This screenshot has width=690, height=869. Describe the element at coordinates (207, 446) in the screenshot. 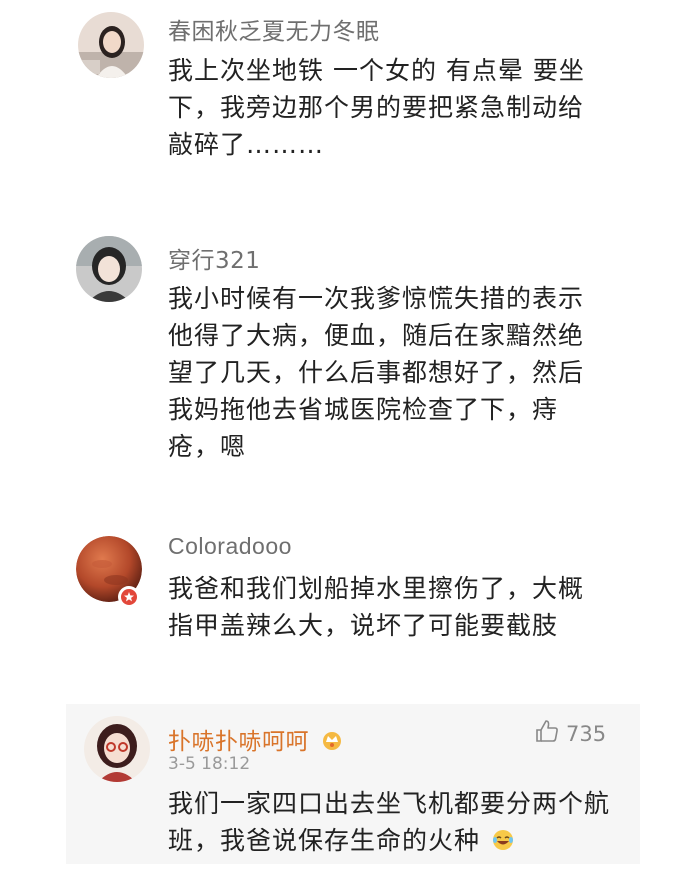

I see `comment-line: 疮，嗯` at that location.